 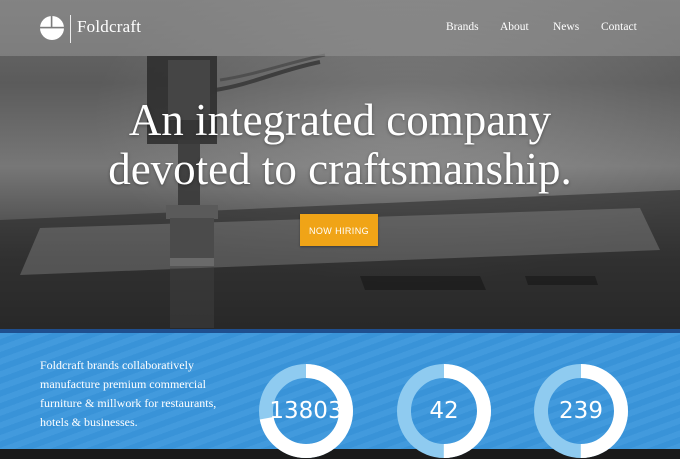 I want to click on stat-ring-3: 239, so click(x=581, y=411).